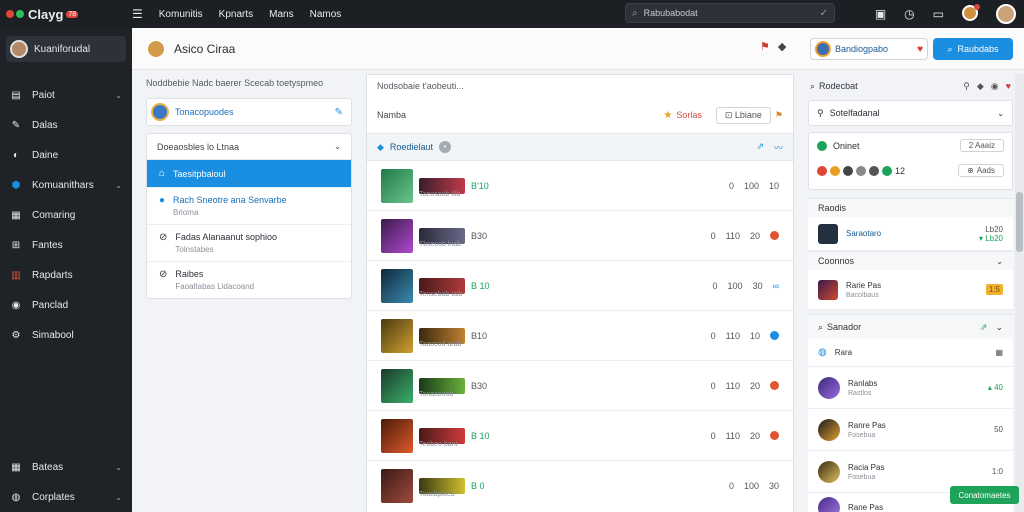 The height and width of the screenshot is (512, 1024). Describe the element at coordinates (910, 290) in the screenshot. I see `list-item: Rarie Pas Bacolbaus 1:5` at that location.